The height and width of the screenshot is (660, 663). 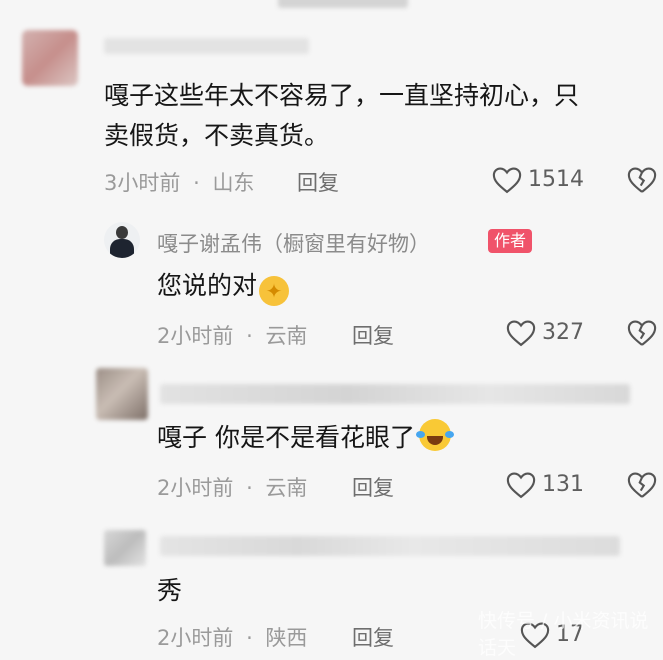 I want to click on comment-meta: 2小时前 · 云南, so click(x=232, y=487).